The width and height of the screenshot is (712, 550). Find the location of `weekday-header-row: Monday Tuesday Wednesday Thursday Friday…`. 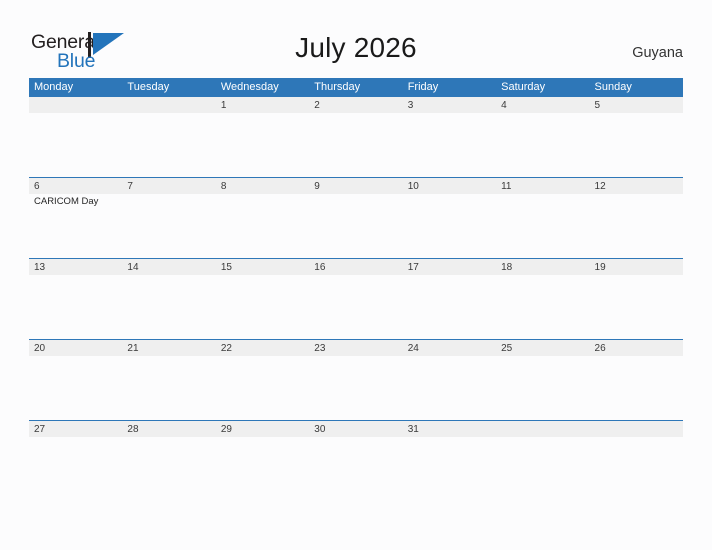

weekday-header-row: Monday Tuesday Wednesday Thursday Friday… is located at coordinates (356, 87).